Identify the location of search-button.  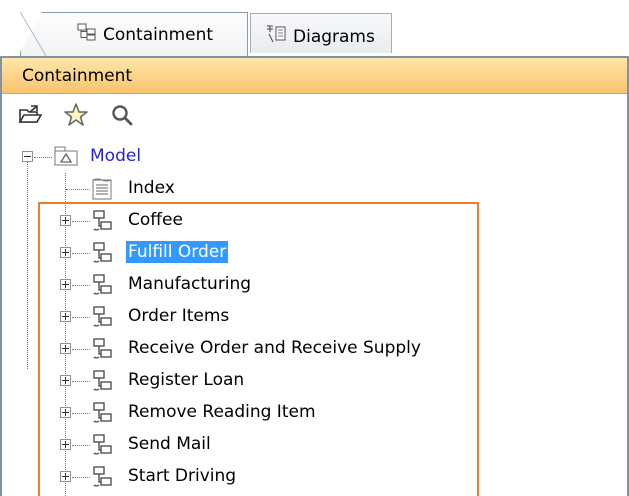
(122, 117).